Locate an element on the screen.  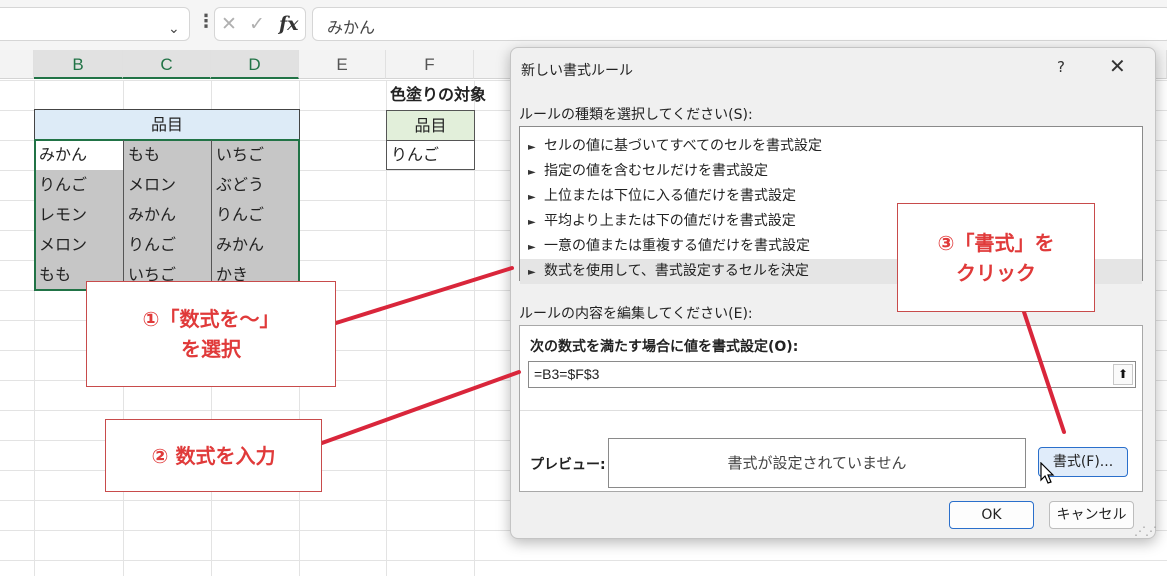
ok-button: OK is located at coordinates (991, 515).